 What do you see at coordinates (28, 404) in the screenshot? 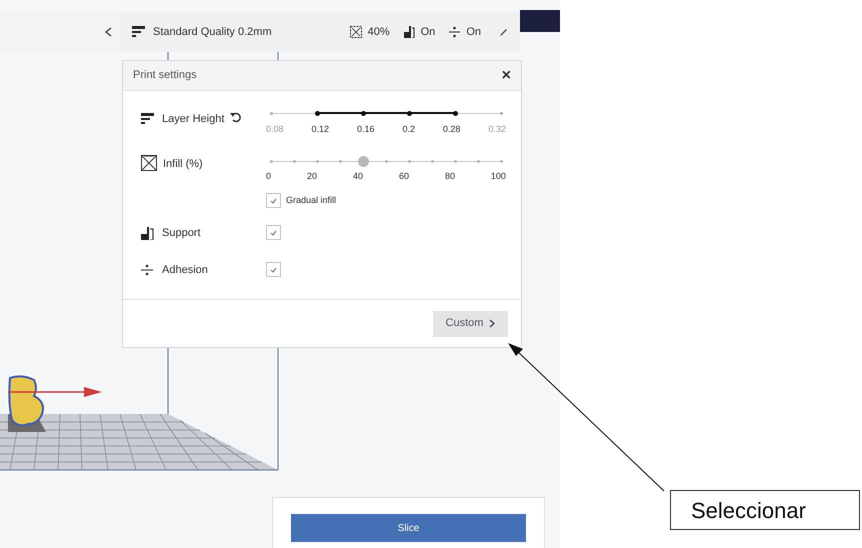
I see `model-drawing` at bounding box center [28, 404].